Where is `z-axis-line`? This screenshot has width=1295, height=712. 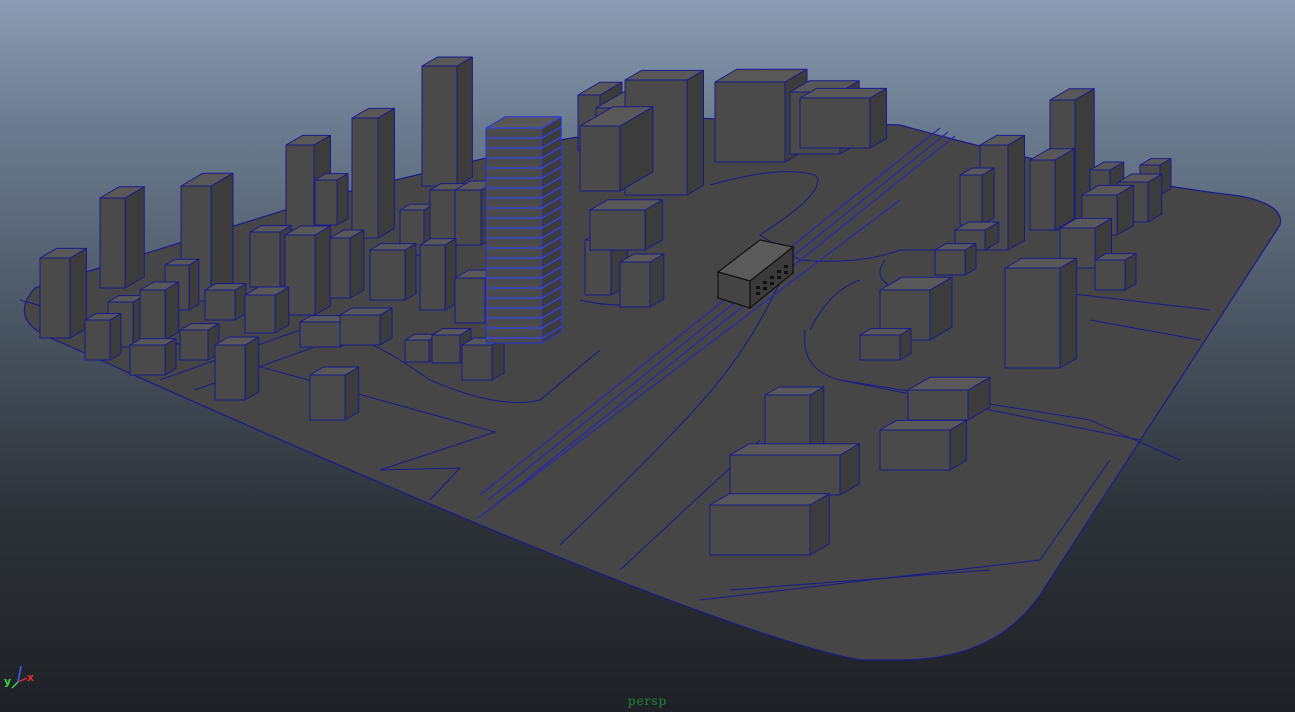
z-axis-line is located at coordinates (19, 674).